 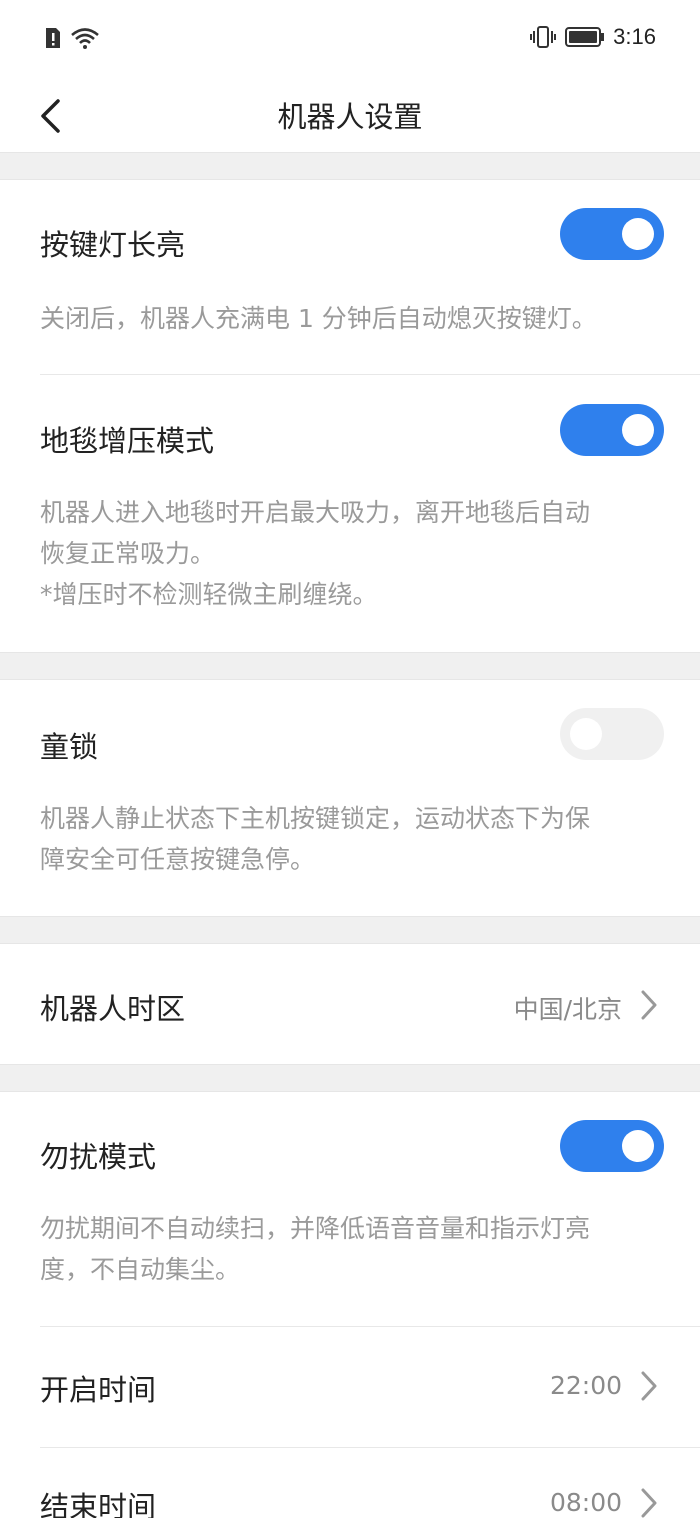 What do you see at coordinates (98, 1504) in the screenshot?
I see `end-time-label: 结束时间` at bounding box center [98, 1504].